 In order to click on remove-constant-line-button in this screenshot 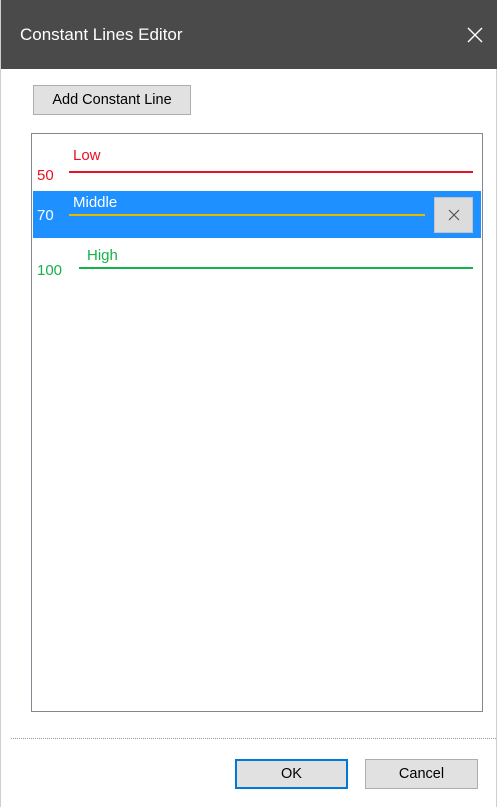, I will do `click(453, 215)`.